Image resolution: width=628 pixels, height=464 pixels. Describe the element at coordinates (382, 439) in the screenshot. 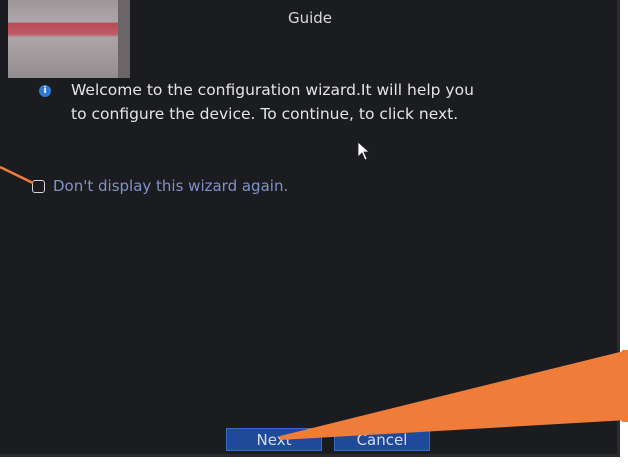

I see `cancel-button: Cancel` at that location.